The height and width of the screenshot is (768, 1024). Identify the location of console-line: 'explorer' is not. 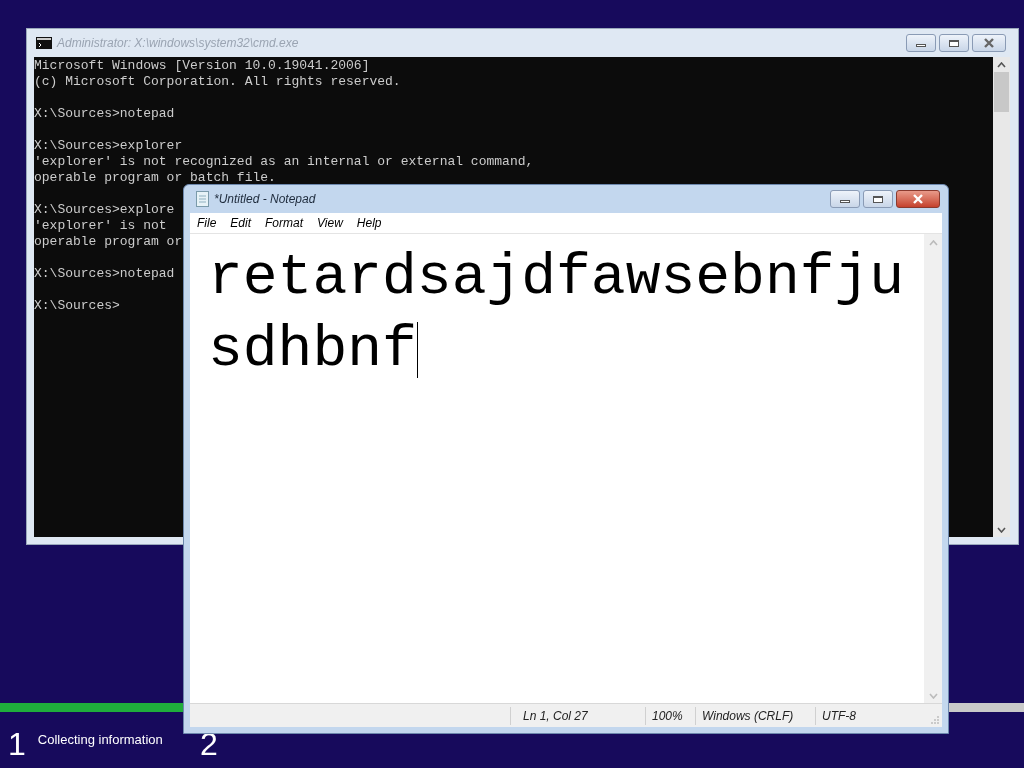
(100, 226).